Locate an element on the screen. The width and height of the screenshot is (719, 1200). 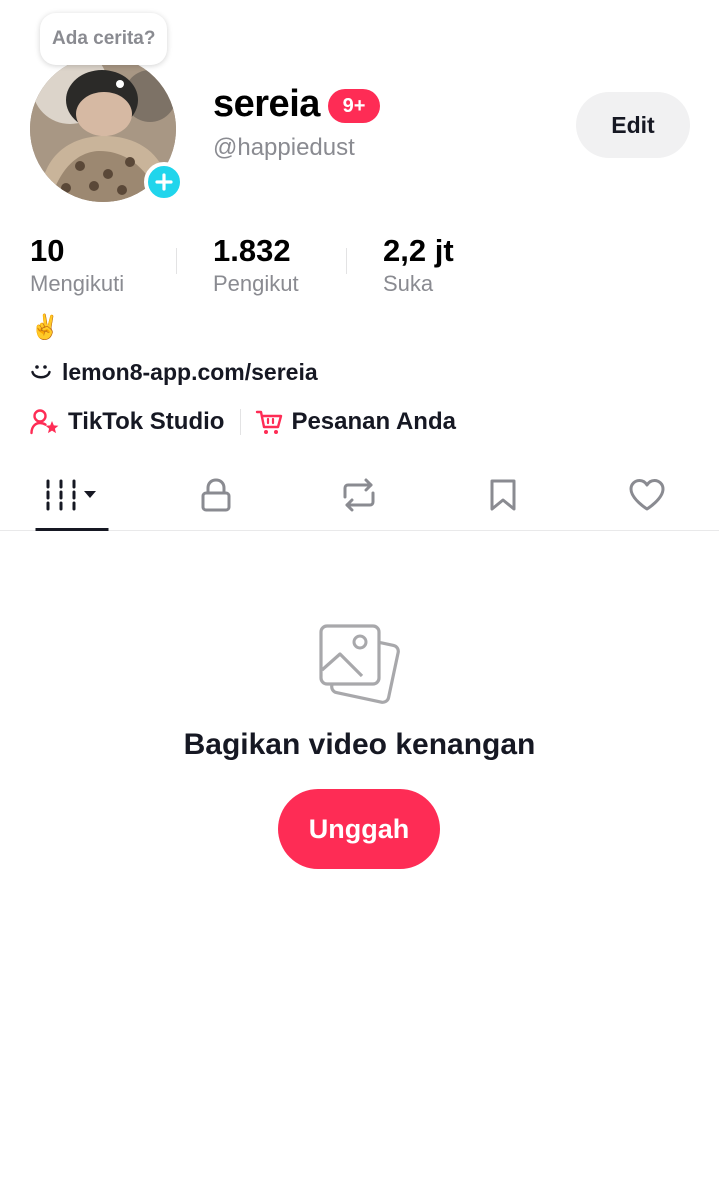
tab-private is located at coordinates (216, 495).